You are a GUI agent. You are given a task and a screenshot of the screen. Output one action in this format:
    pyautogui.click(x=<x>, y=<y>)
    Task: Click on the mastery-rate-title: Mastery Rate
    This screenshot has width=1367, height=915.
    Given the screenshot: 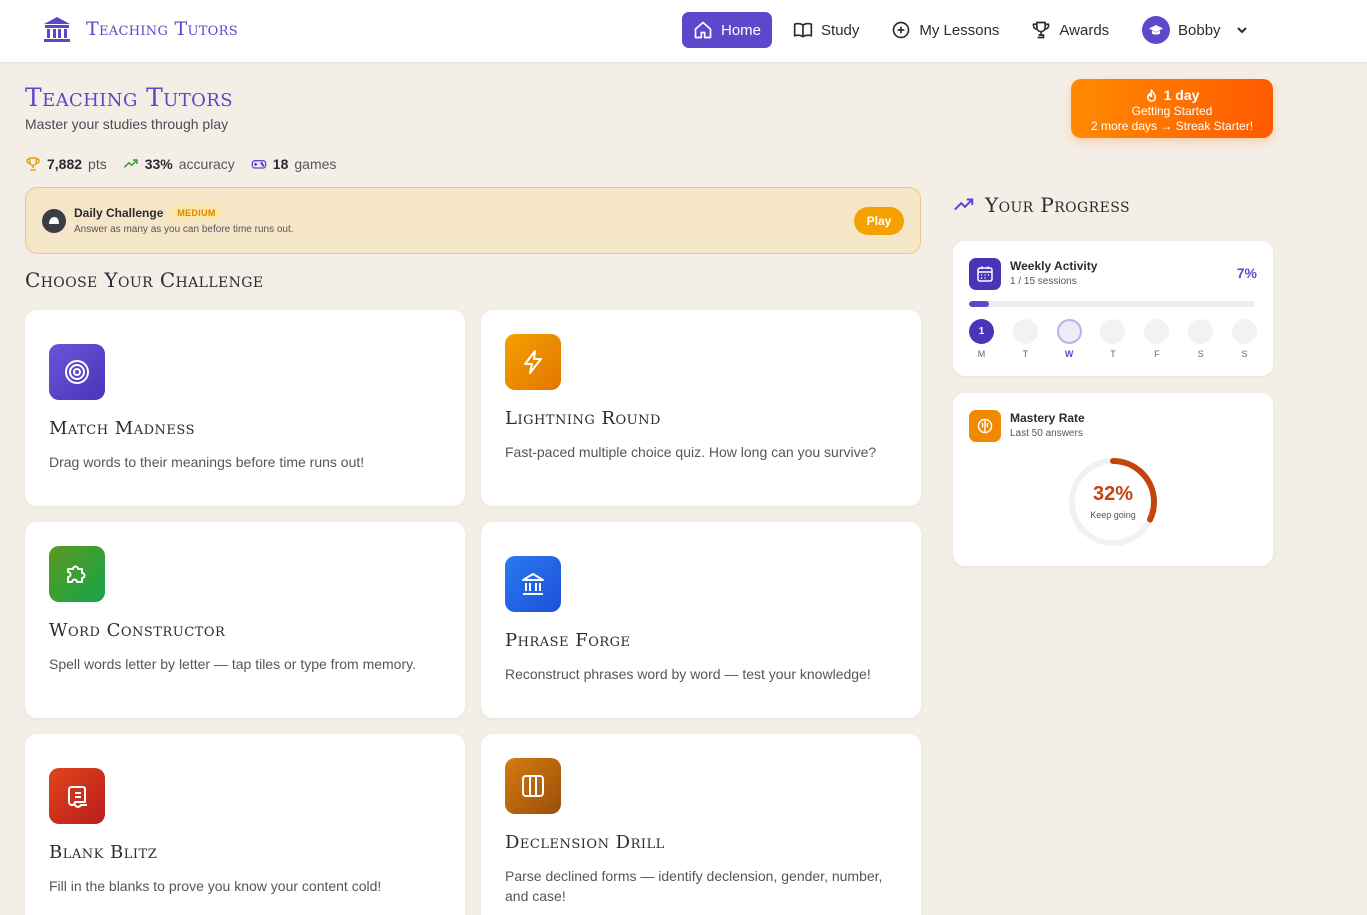 What is the action you would take?
    pyautogui.click(x=1047, y=418)
    